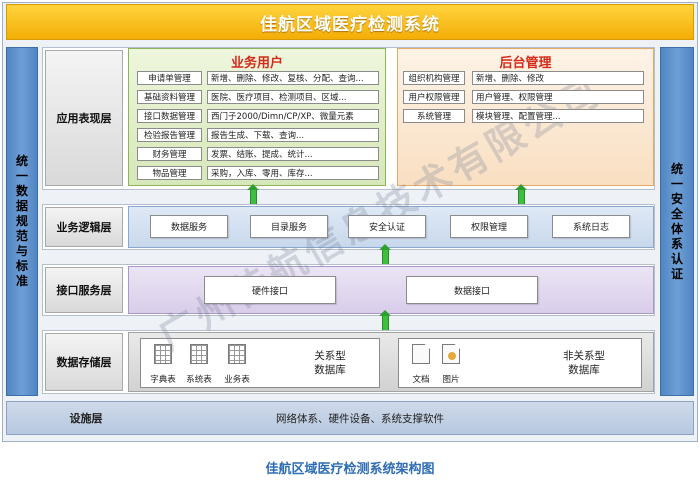 The width and height of the screenshot is (700, 500). Describe the element at coordinates (676, 183) in the screenshot. I see `right-sidebar-char: 一` at that location.